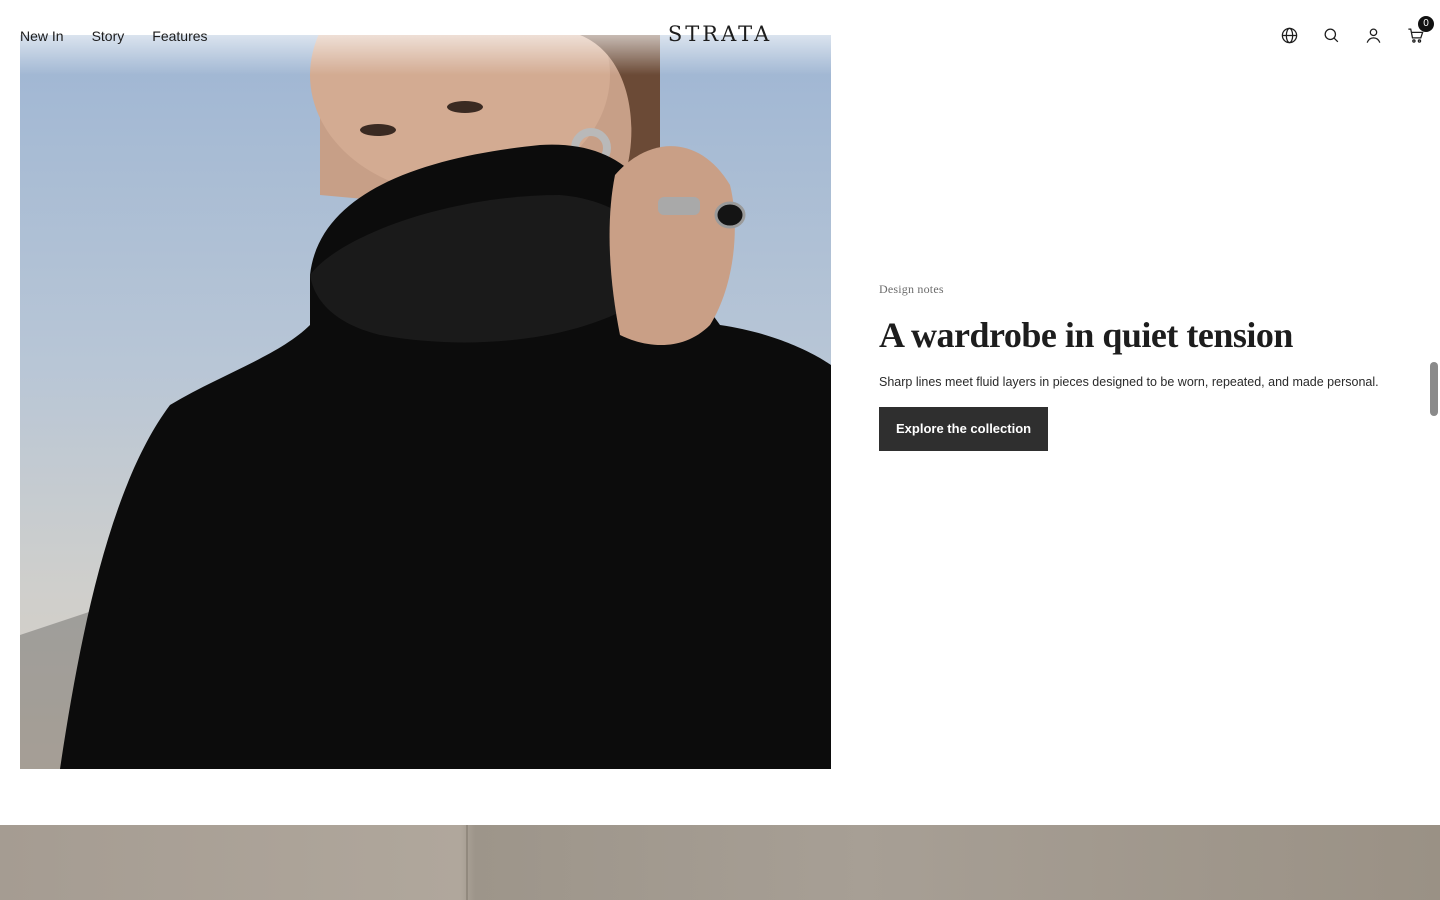  I want to click on cart-count-badge: 0, so click(1426, 24).